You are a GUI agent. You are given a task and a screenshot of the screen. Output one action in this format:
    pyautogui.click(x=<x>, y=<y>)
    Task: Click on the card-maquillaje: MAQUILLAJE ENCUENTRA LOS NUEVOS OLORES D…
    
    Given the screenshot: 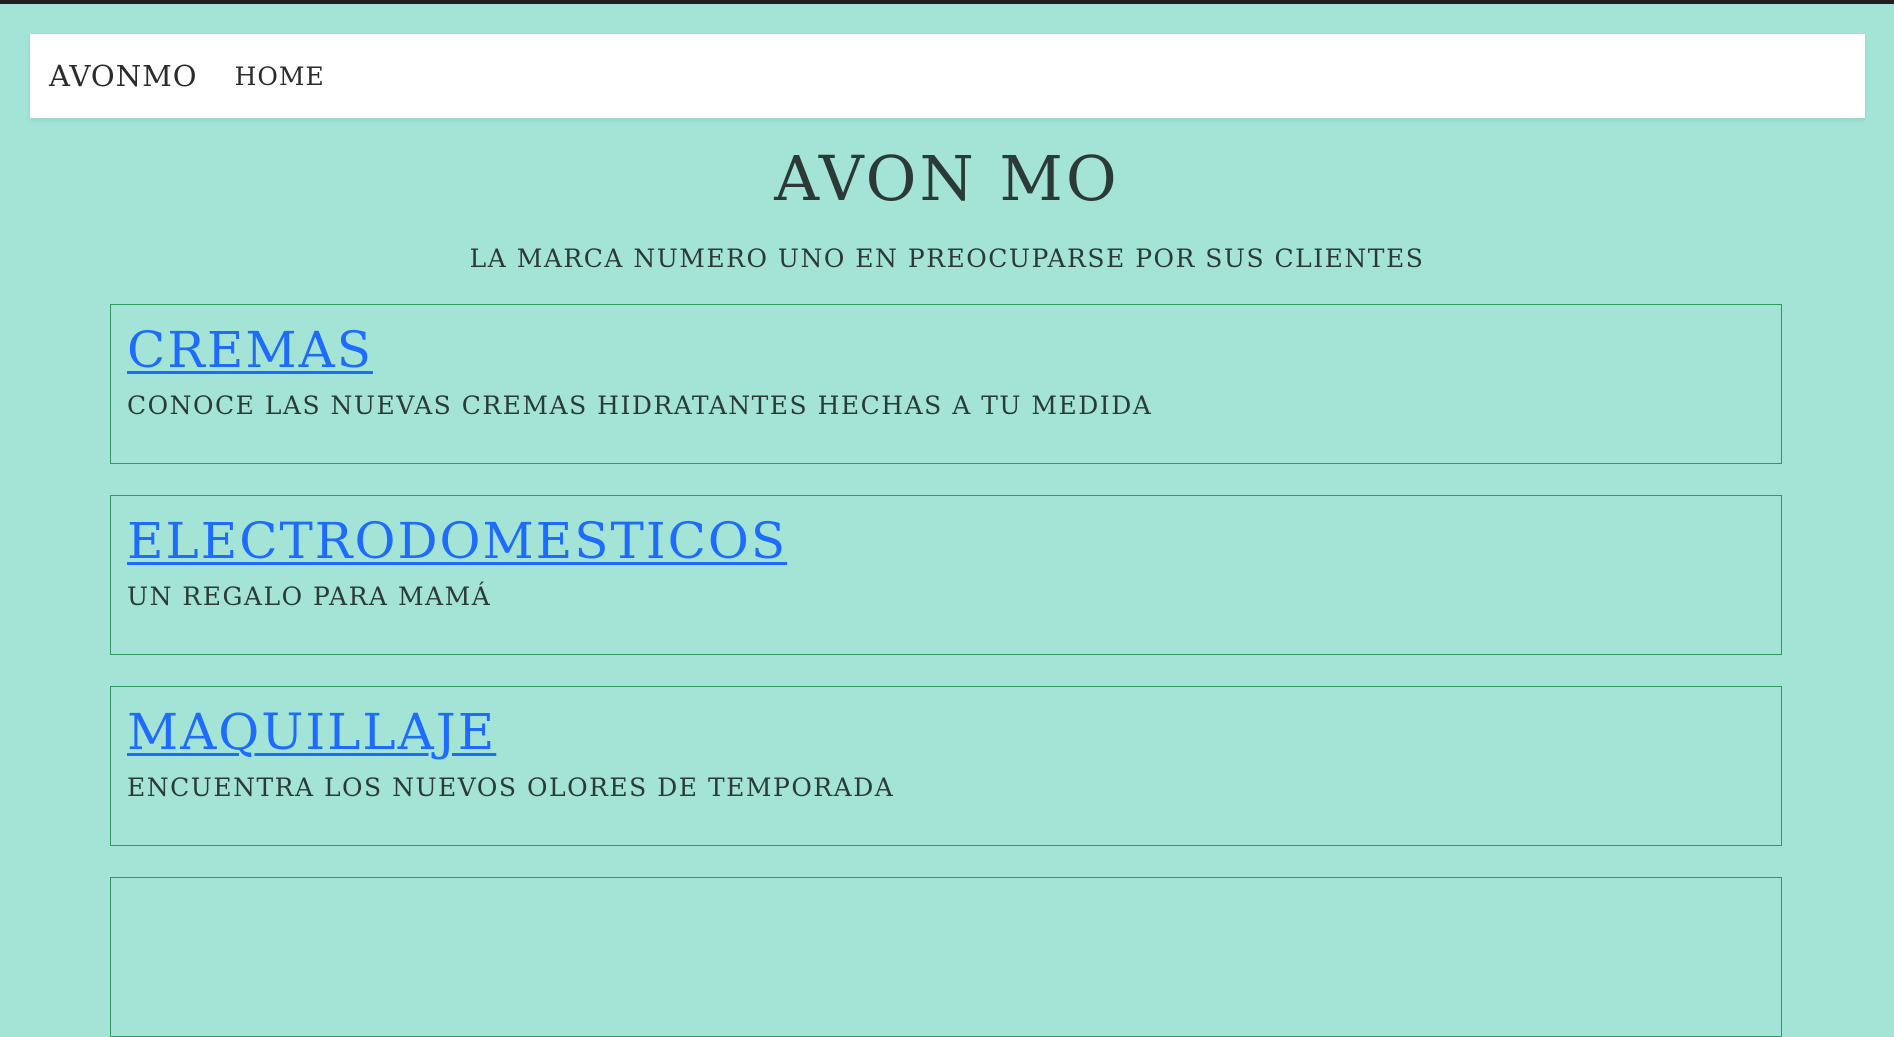 What is the action you would take?
    pyautogui.click(x=946, y=766)
    